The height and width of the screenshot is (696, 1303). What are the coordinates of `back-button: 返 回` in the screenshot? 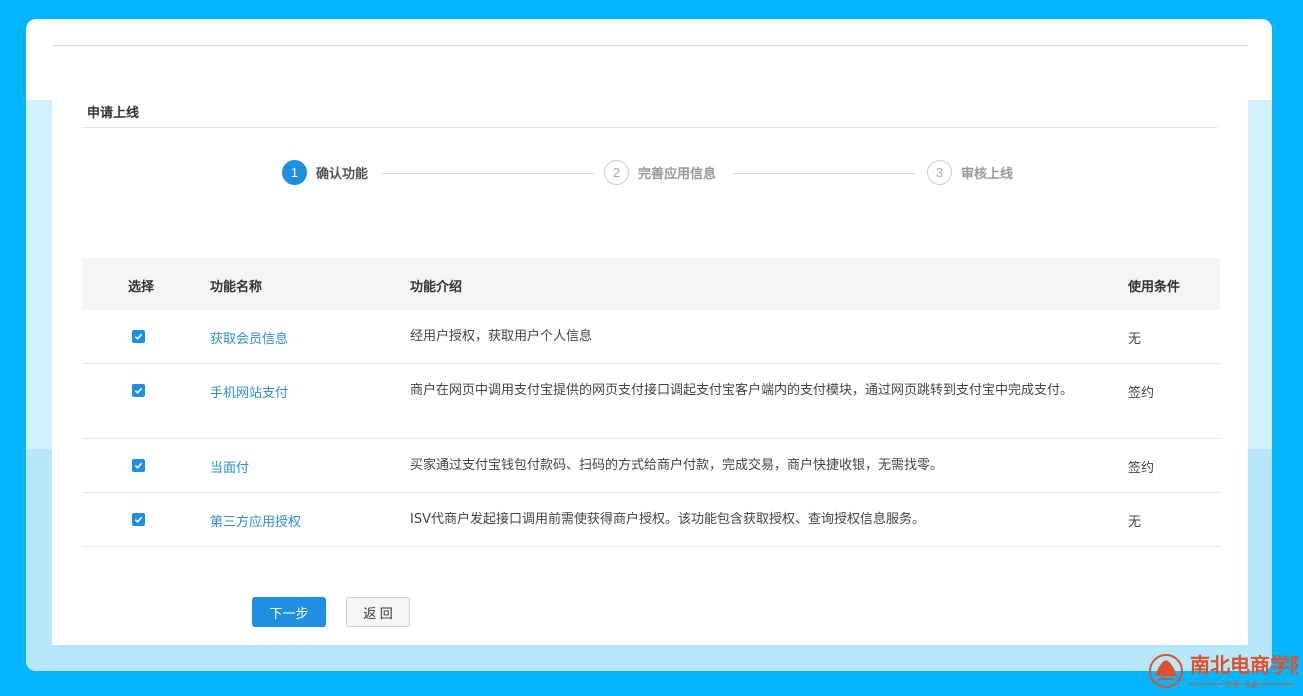 It's located at (378, 612).